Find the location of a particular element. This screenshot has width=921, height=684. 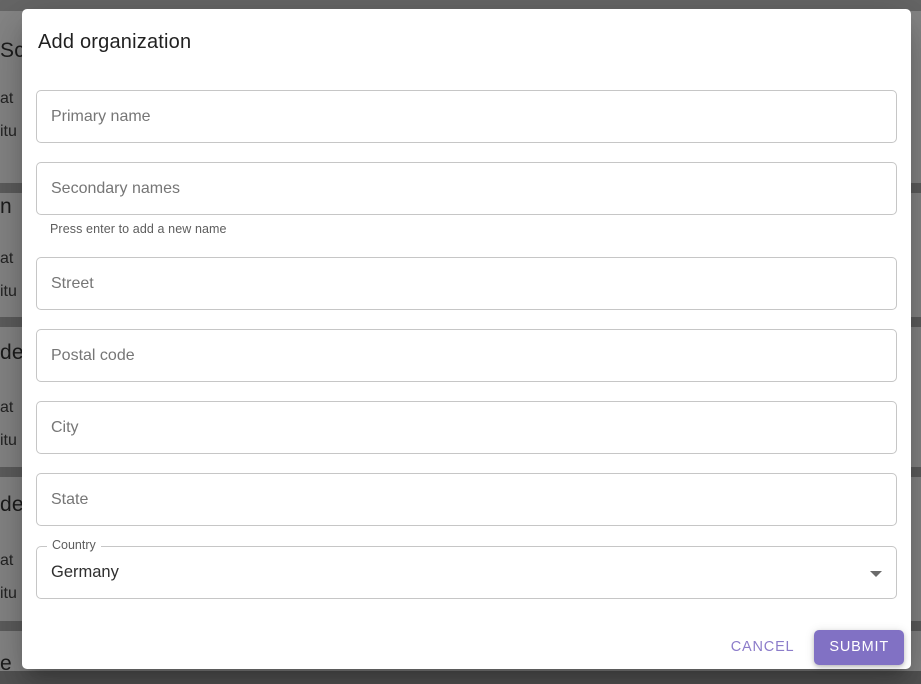

country-select: Country Germany is located at coordinates (466, 568).